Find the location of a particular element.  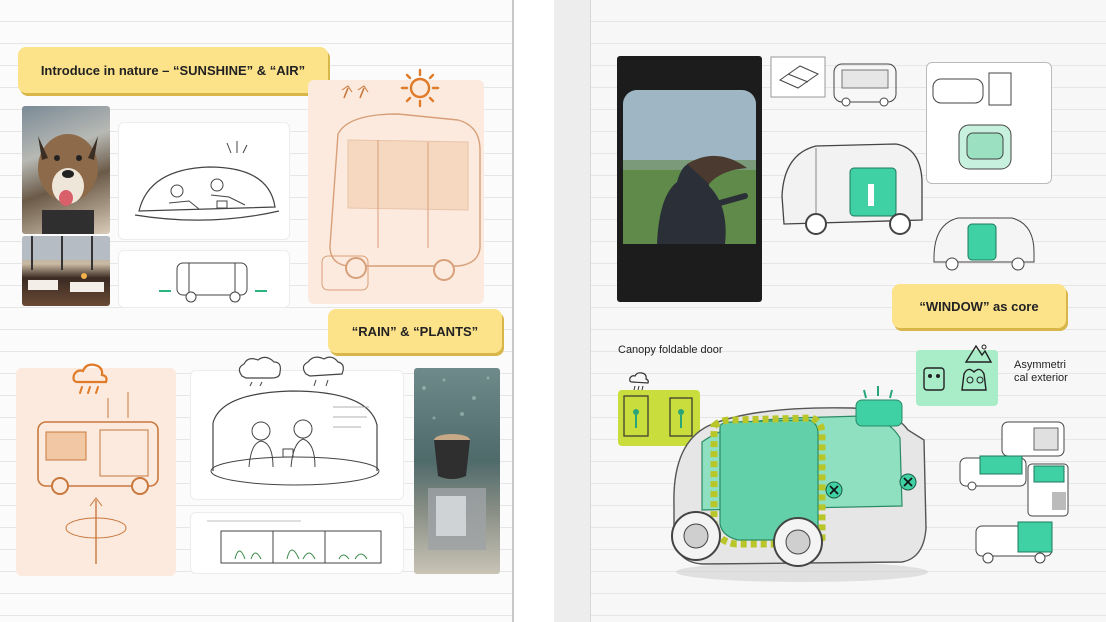

sketch-people-dome is located at coordinates (204, 181).